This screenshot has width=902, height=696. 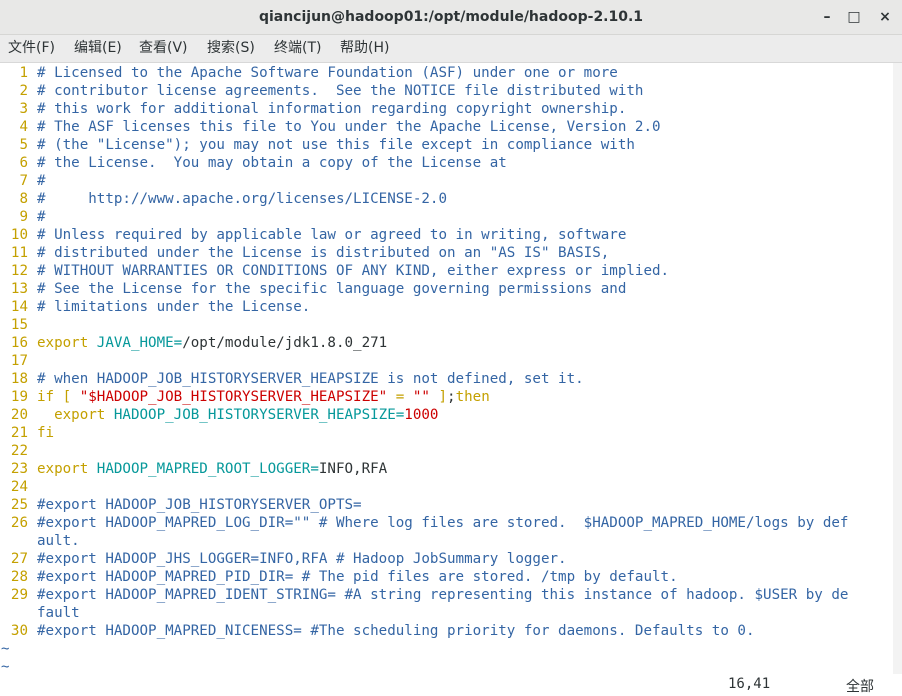 I want to click on keyword-text: ], so click(x=438, y=397).